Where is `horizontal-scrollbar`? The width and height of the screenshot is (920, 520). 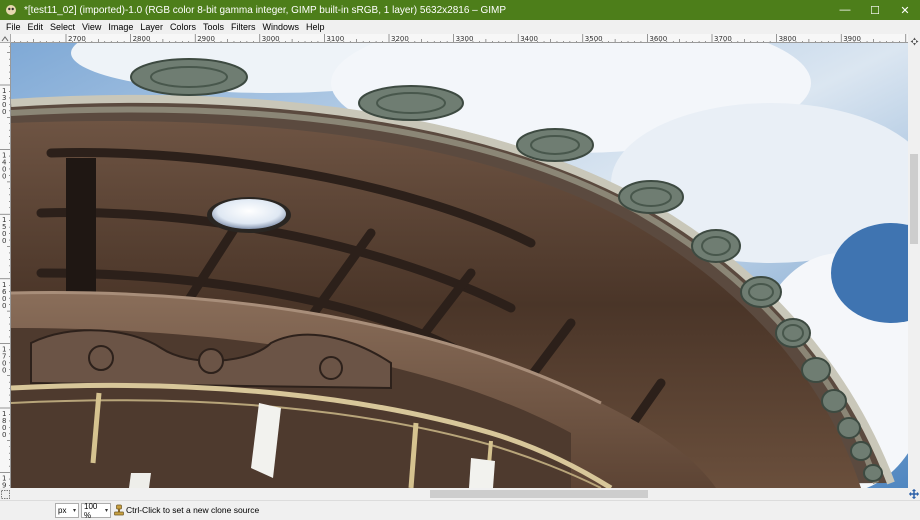 horizontal-scrollbar is located at coordinates (460, 494).